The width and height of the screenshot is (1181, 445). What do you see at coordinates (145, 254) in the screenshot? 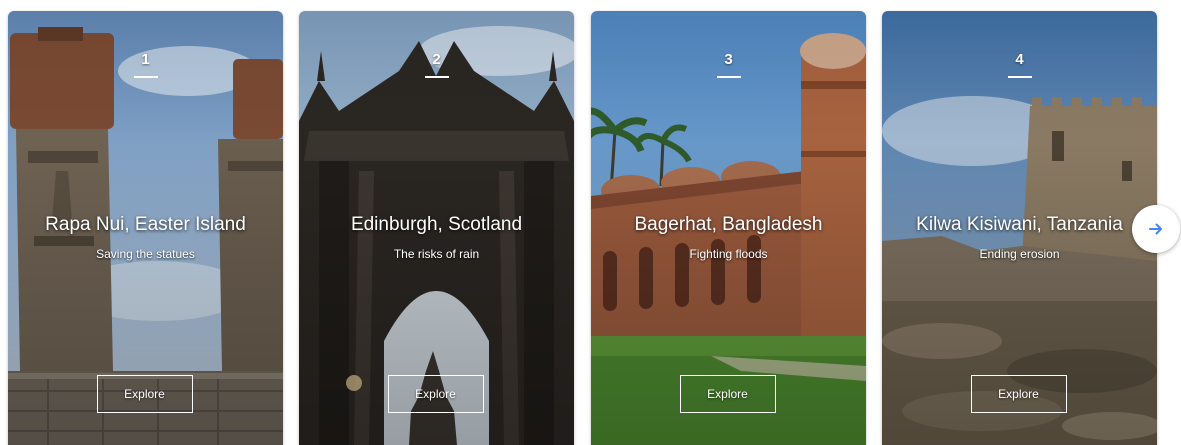
I see `card-subtitle: Saving the statues` at bounding box center [145, 254].